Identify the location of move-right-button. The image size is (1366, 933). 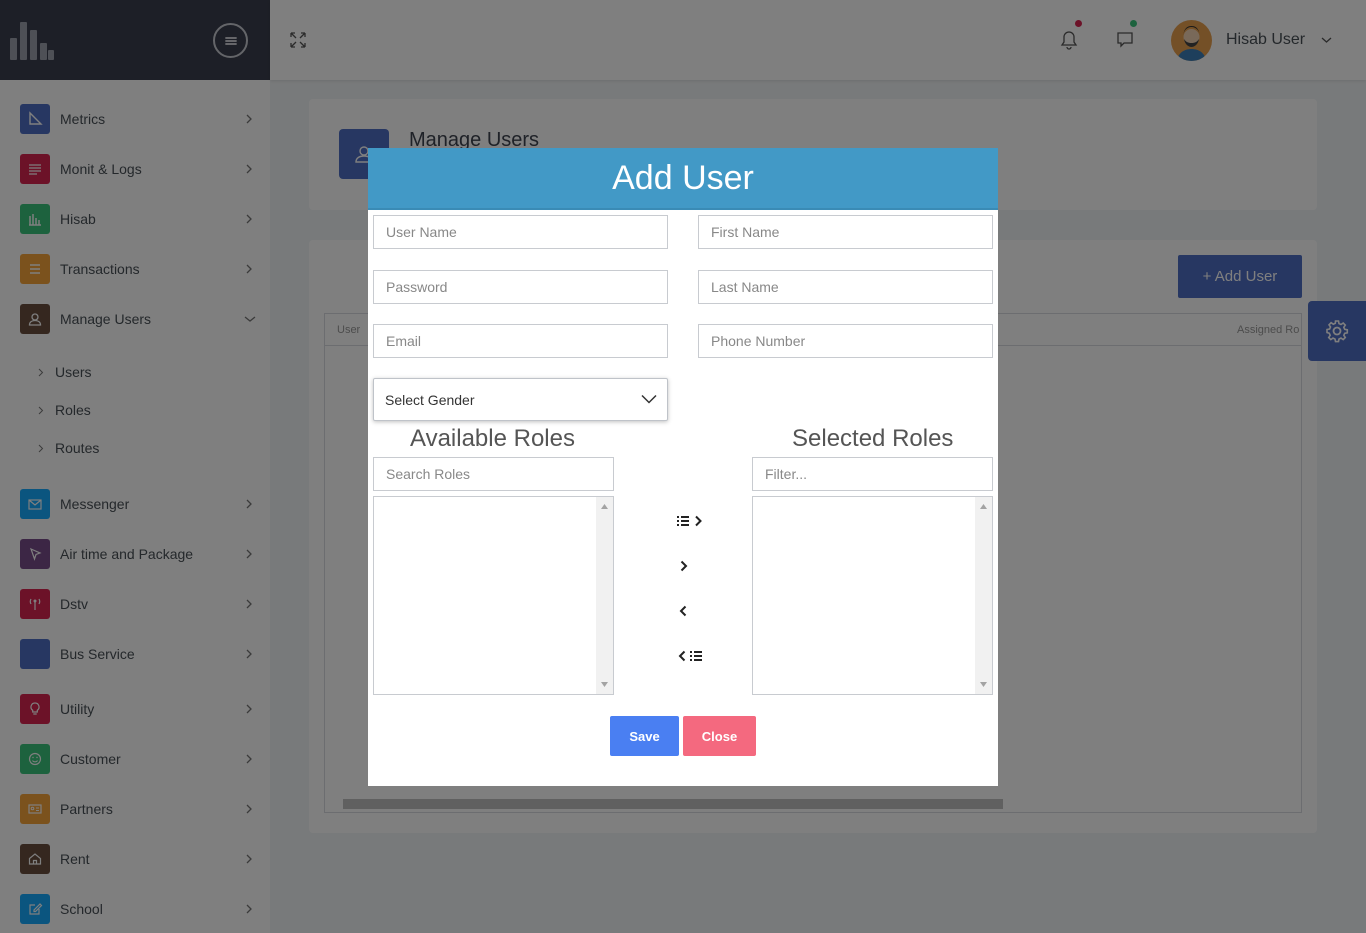
(684, 566).